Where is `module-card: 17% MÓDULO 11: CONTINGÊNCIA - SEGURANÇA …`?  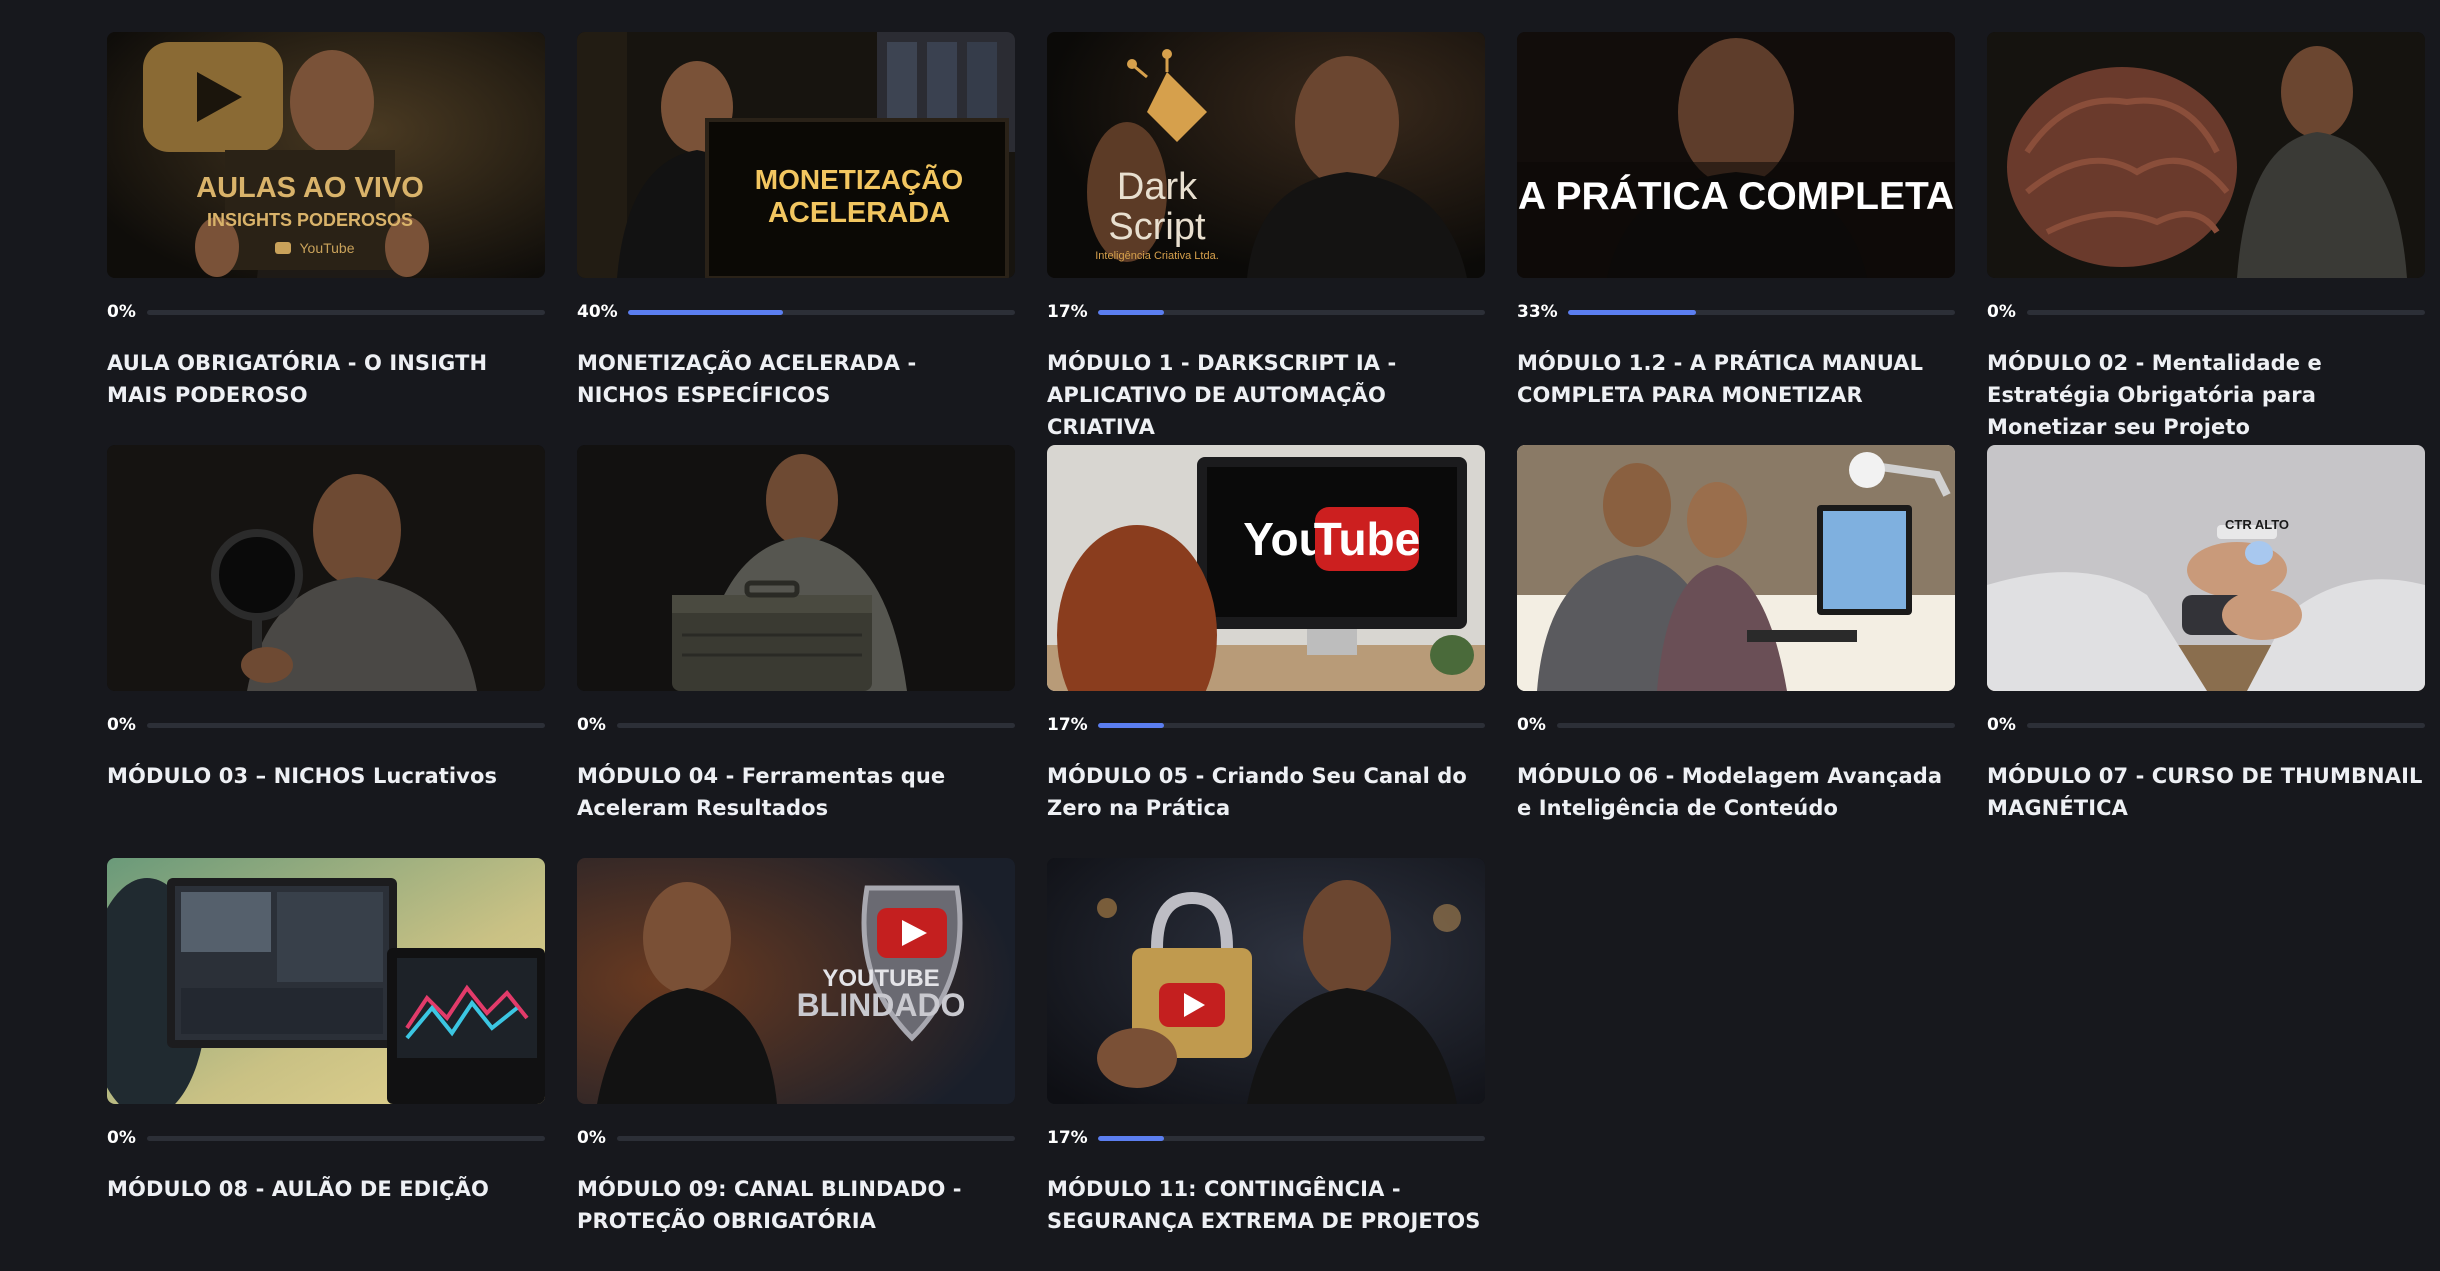 module-card: 17% MÓDULO 11: CONTINGÊNCIA - SEGURANÇA … is located at coordinates (1266, 1064).